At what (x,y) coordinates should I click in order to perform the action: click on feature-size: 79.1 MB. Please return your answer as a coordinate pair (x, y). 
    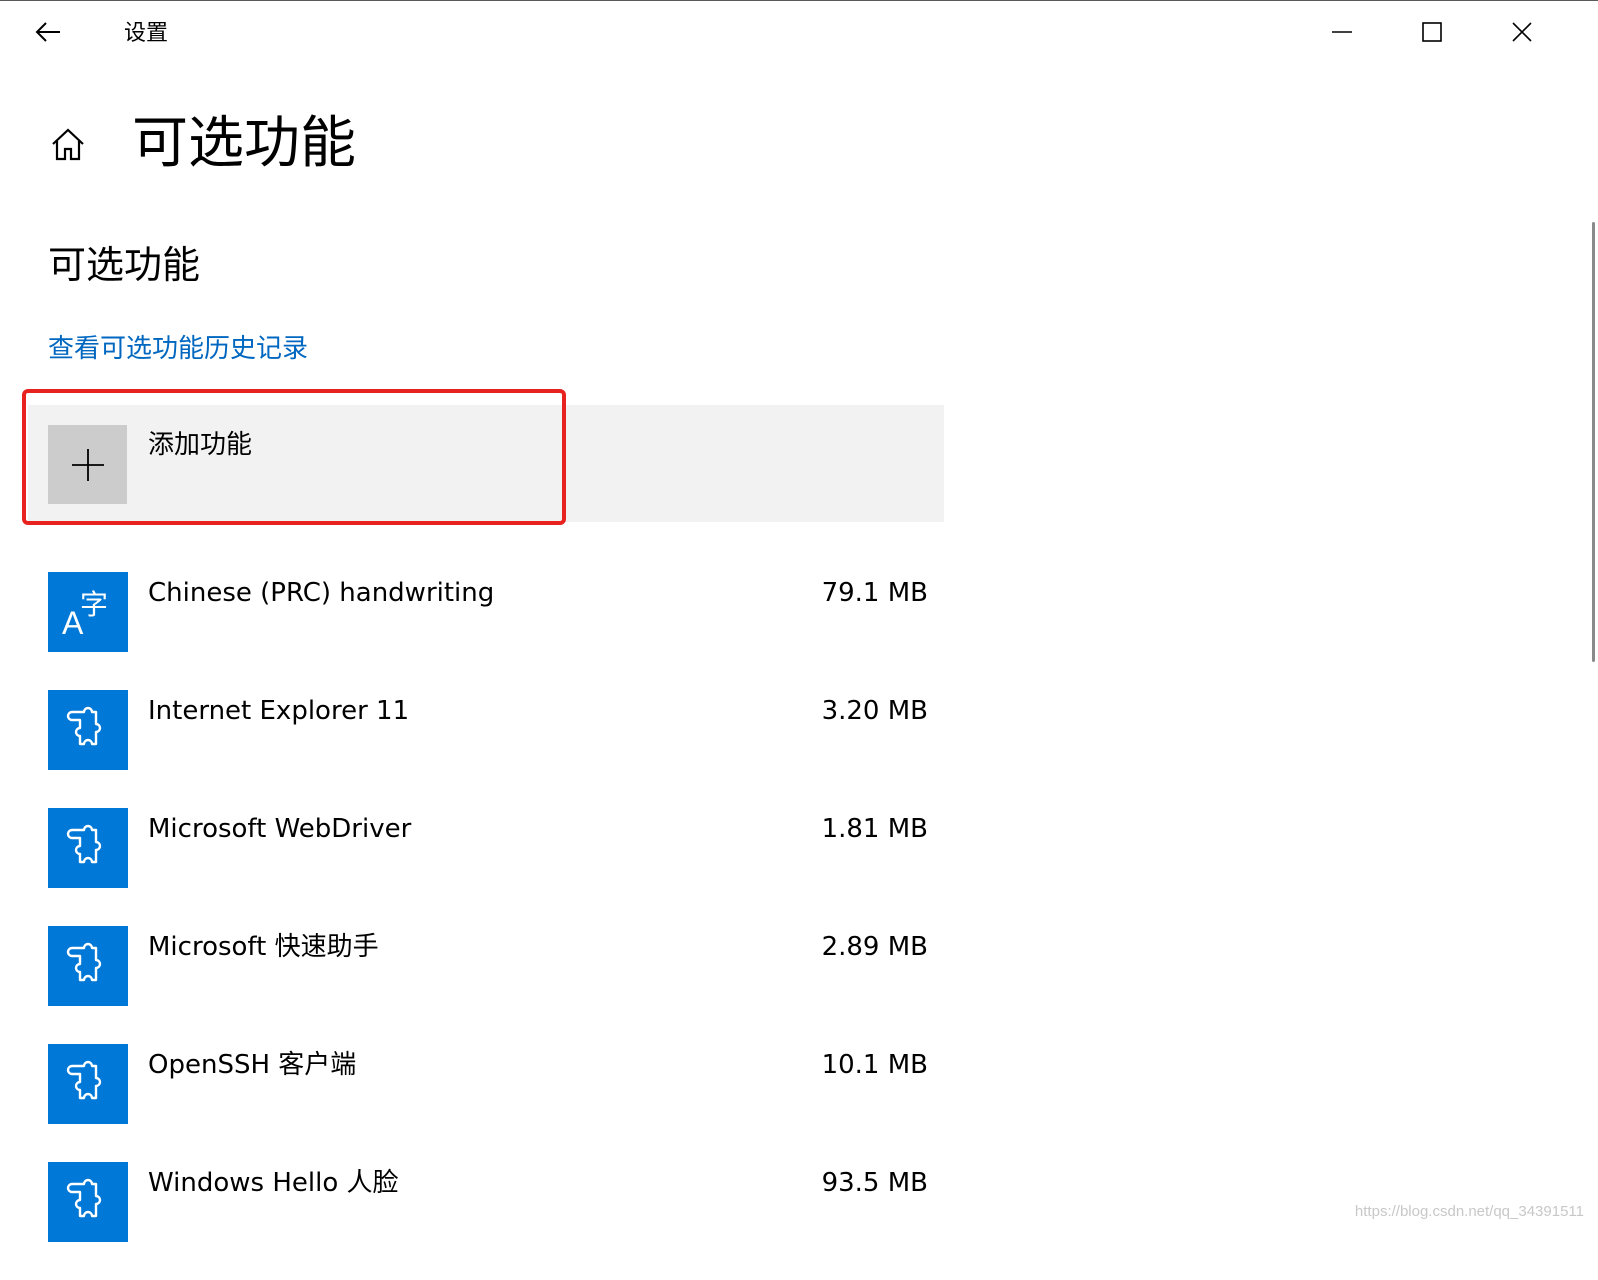
    Looking at the image, I should click on (874, 593).